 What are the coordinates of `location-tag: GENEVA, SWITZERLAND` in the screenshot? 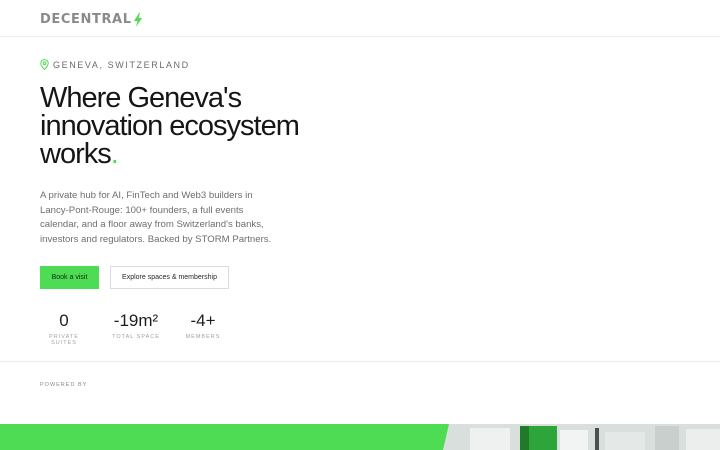 It's located at (115, 64).